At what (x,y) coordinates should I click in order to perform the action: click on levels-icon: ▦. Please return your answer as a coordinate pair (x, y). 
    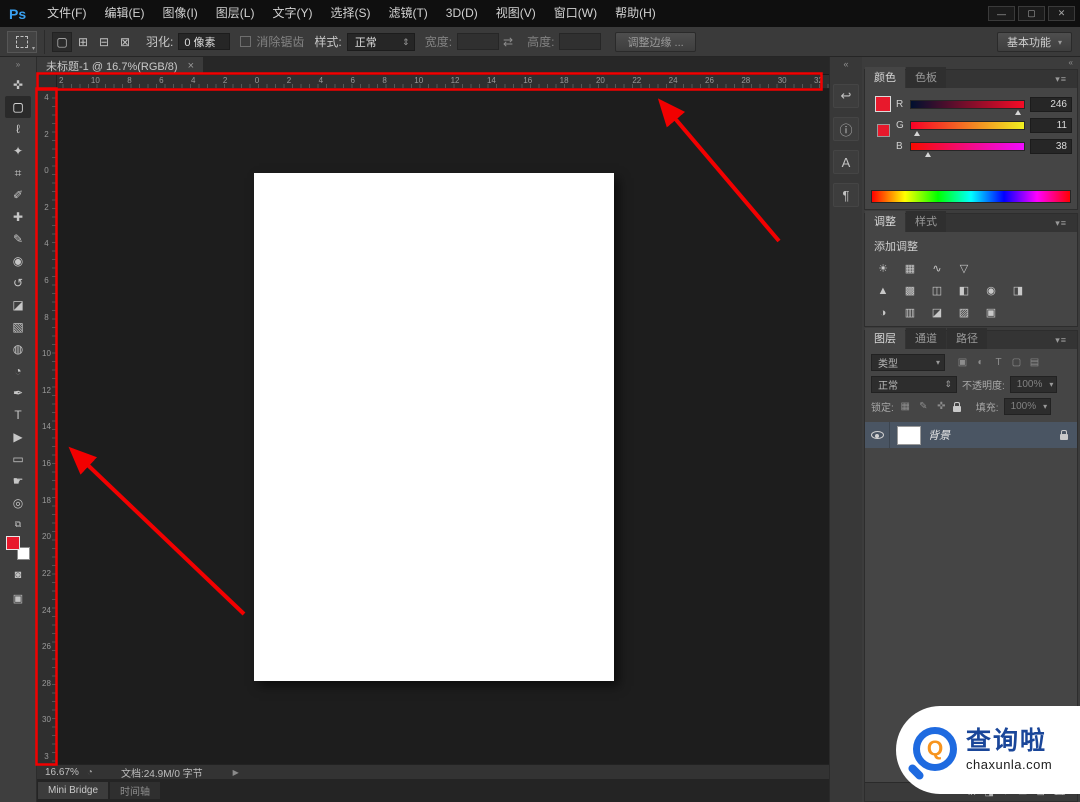
    Looking at the image, I should click on (910, 268).